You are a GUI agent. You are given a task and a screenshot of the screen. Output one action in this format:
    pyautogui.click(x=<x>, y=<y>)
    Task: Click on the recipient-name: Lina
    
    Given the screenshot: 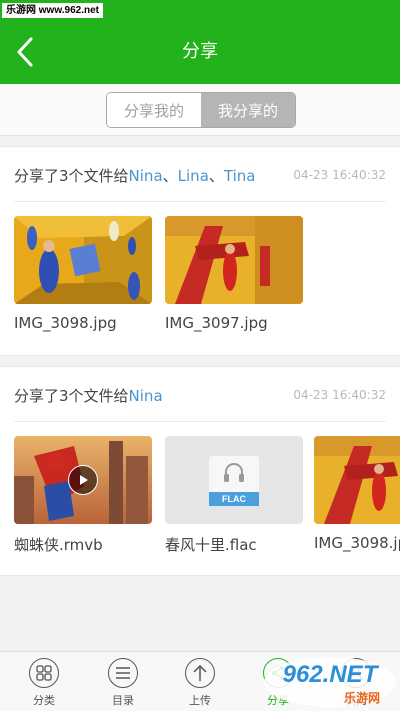 What is the action you would take?
    pyautogui.click(x=193, y=176)
    